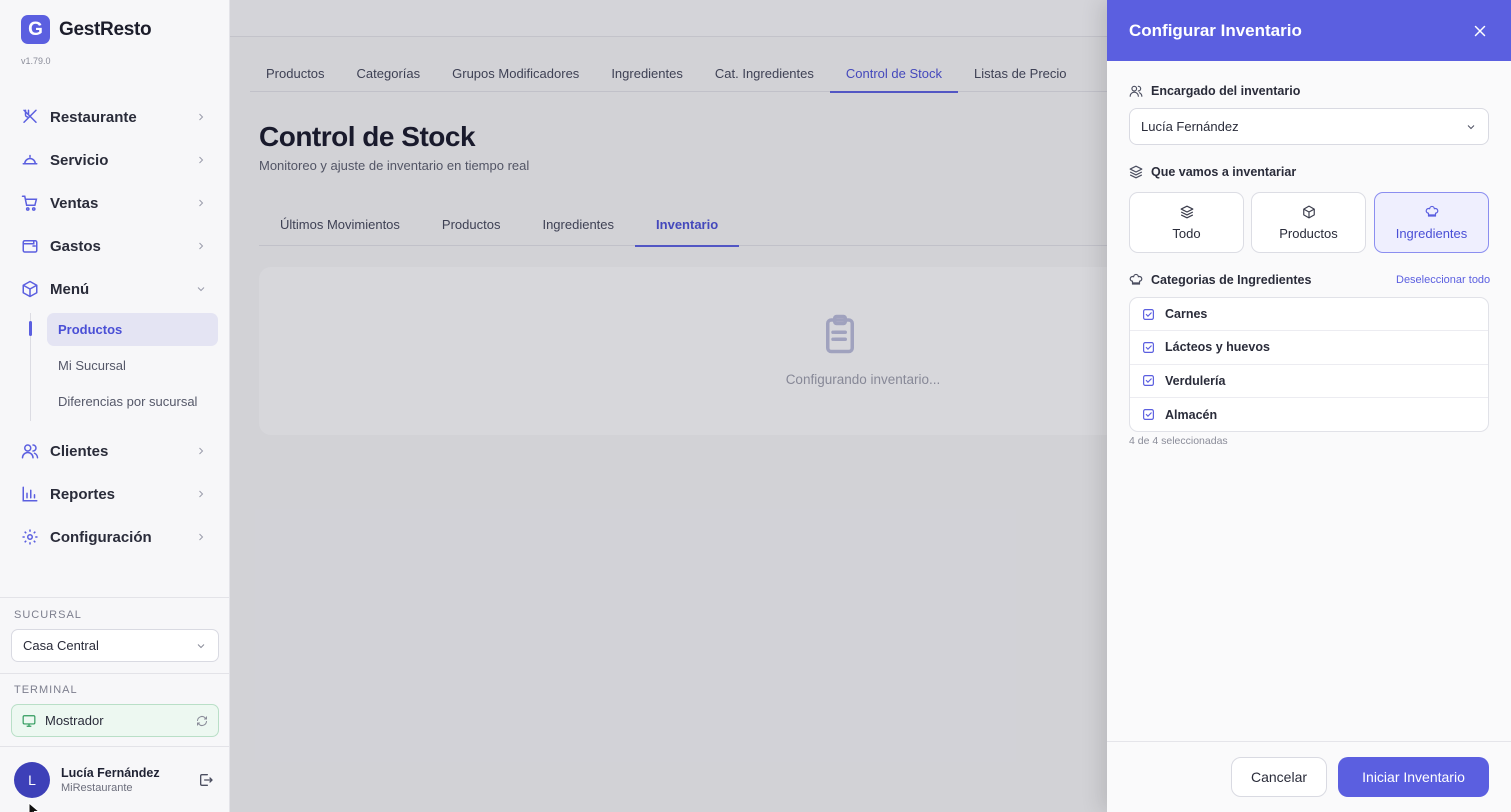  What do you see at coordinates (115, 720) in the screenshot?
I see `terminal-select: Mostrador` at bounding box center [115, 720].